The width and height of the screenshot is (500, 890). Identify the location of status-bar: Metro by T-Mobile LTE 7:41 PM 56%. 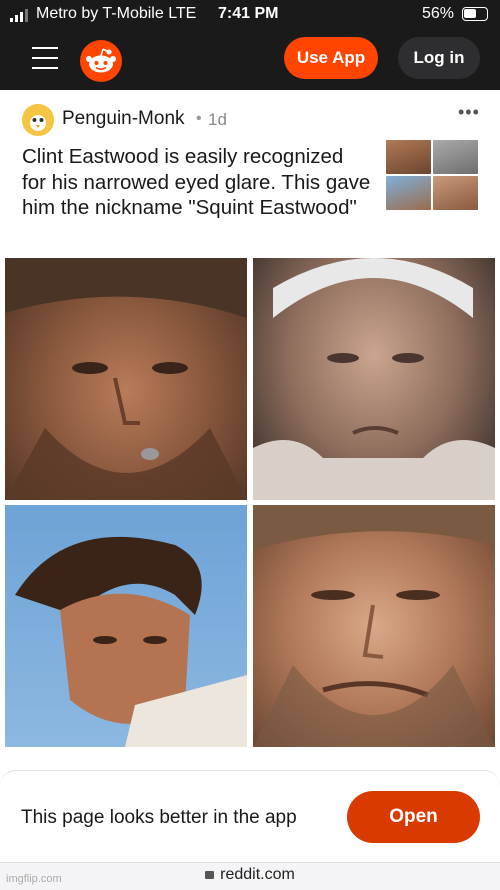
(250, 15).